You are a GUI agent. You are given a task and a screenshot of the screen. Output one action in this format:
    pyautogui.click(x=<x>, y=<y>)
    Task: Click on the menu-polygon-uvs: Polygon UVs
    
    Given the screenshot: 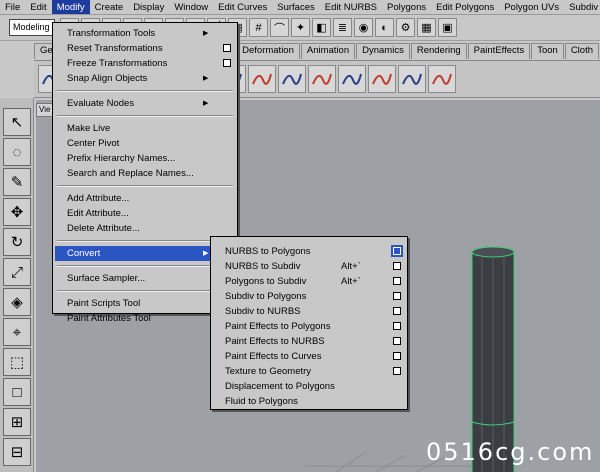 What is the action you would take?
    pyautogui.click(x=531, y=7)
    